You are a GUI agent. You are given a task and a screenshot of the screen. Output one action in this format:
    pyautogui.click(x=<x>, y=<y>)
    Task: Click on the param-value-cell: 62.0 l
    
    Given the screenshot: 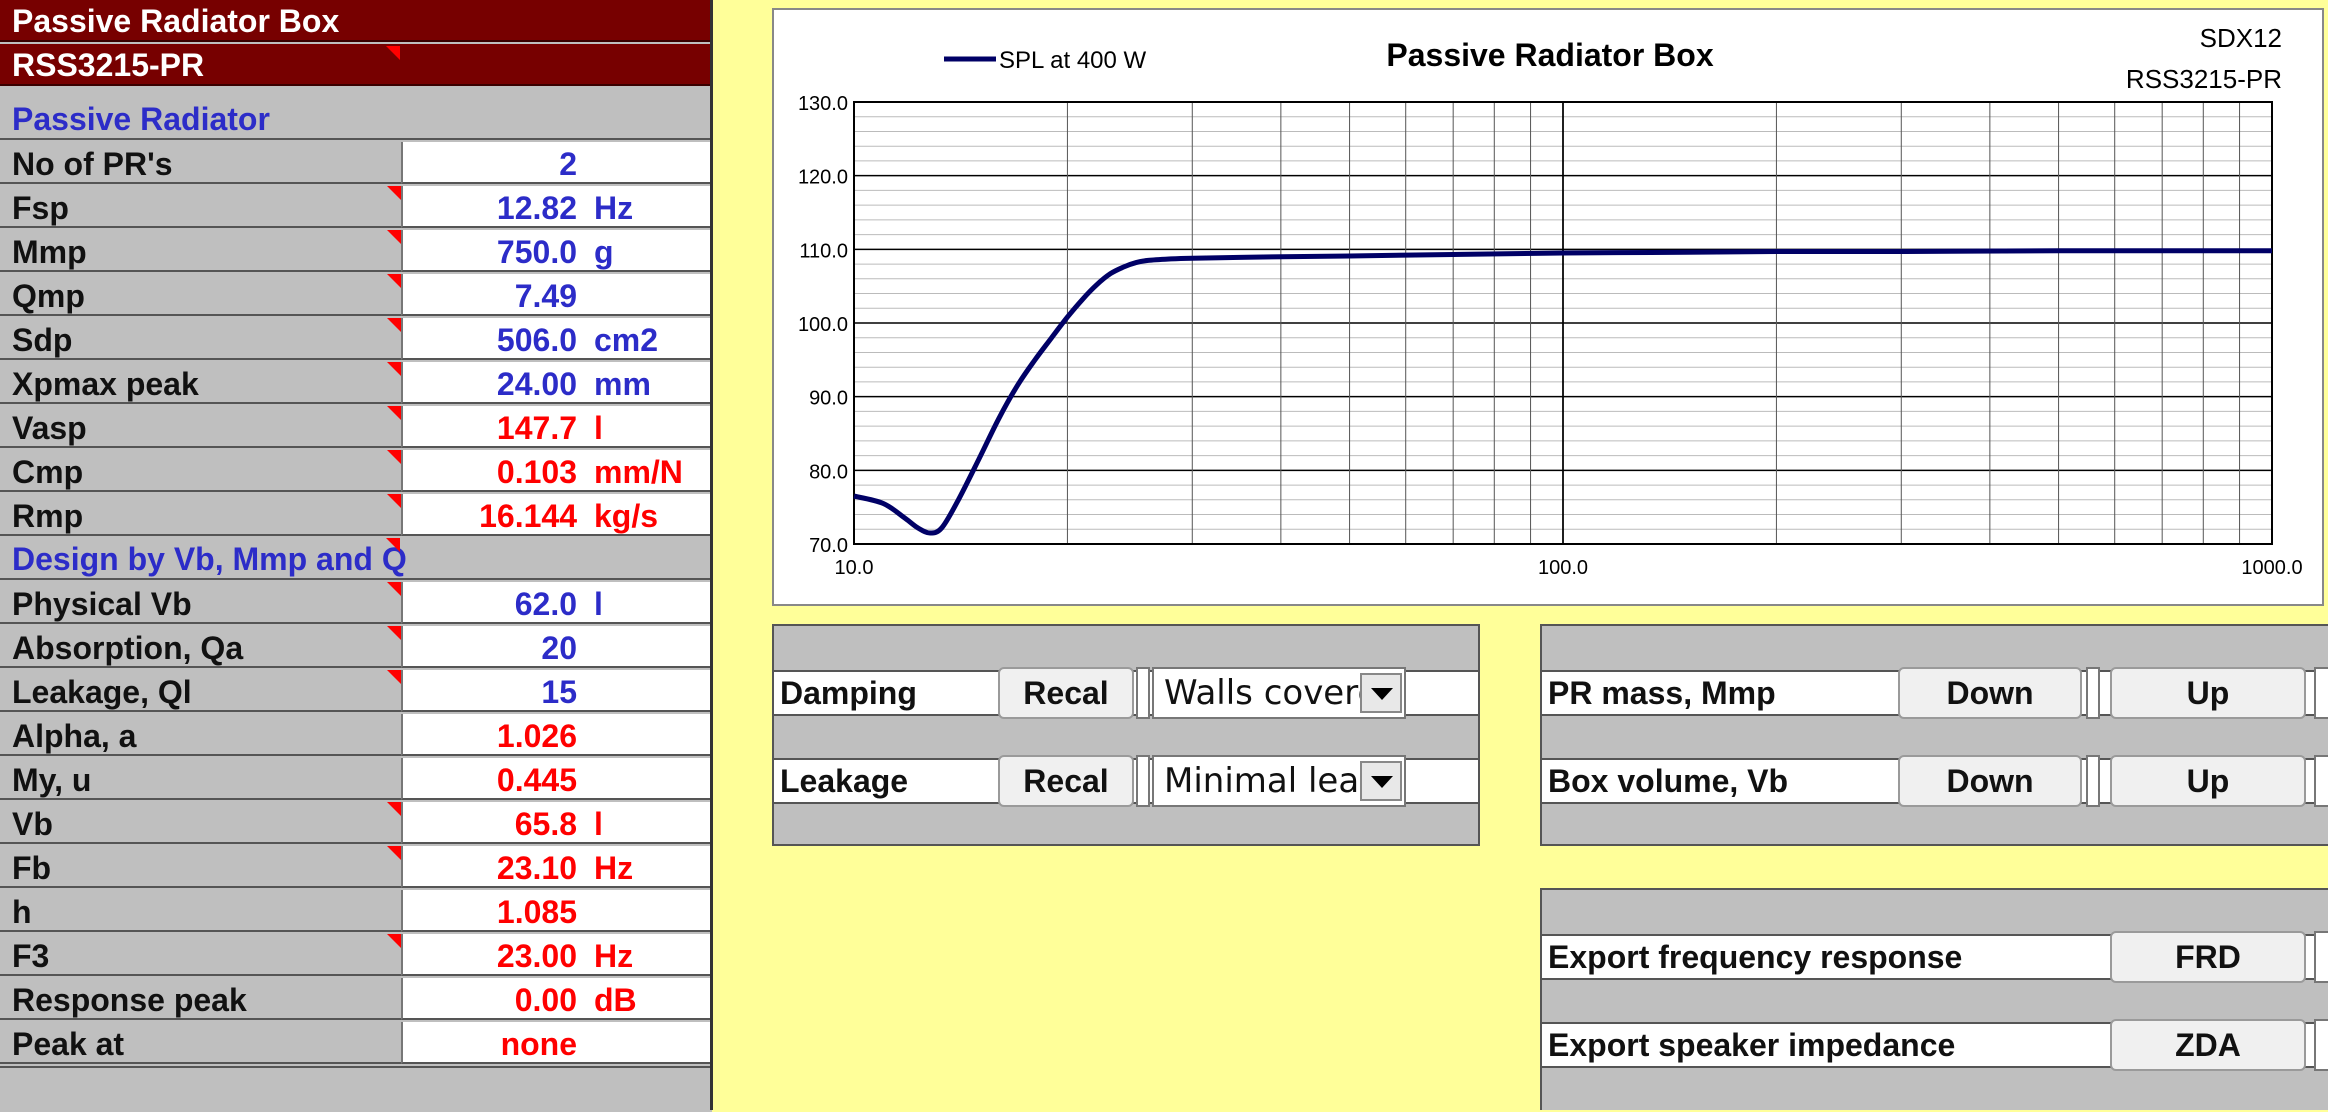 What is the action you would take?
    pyautogui.click(x=556, y=603)
    